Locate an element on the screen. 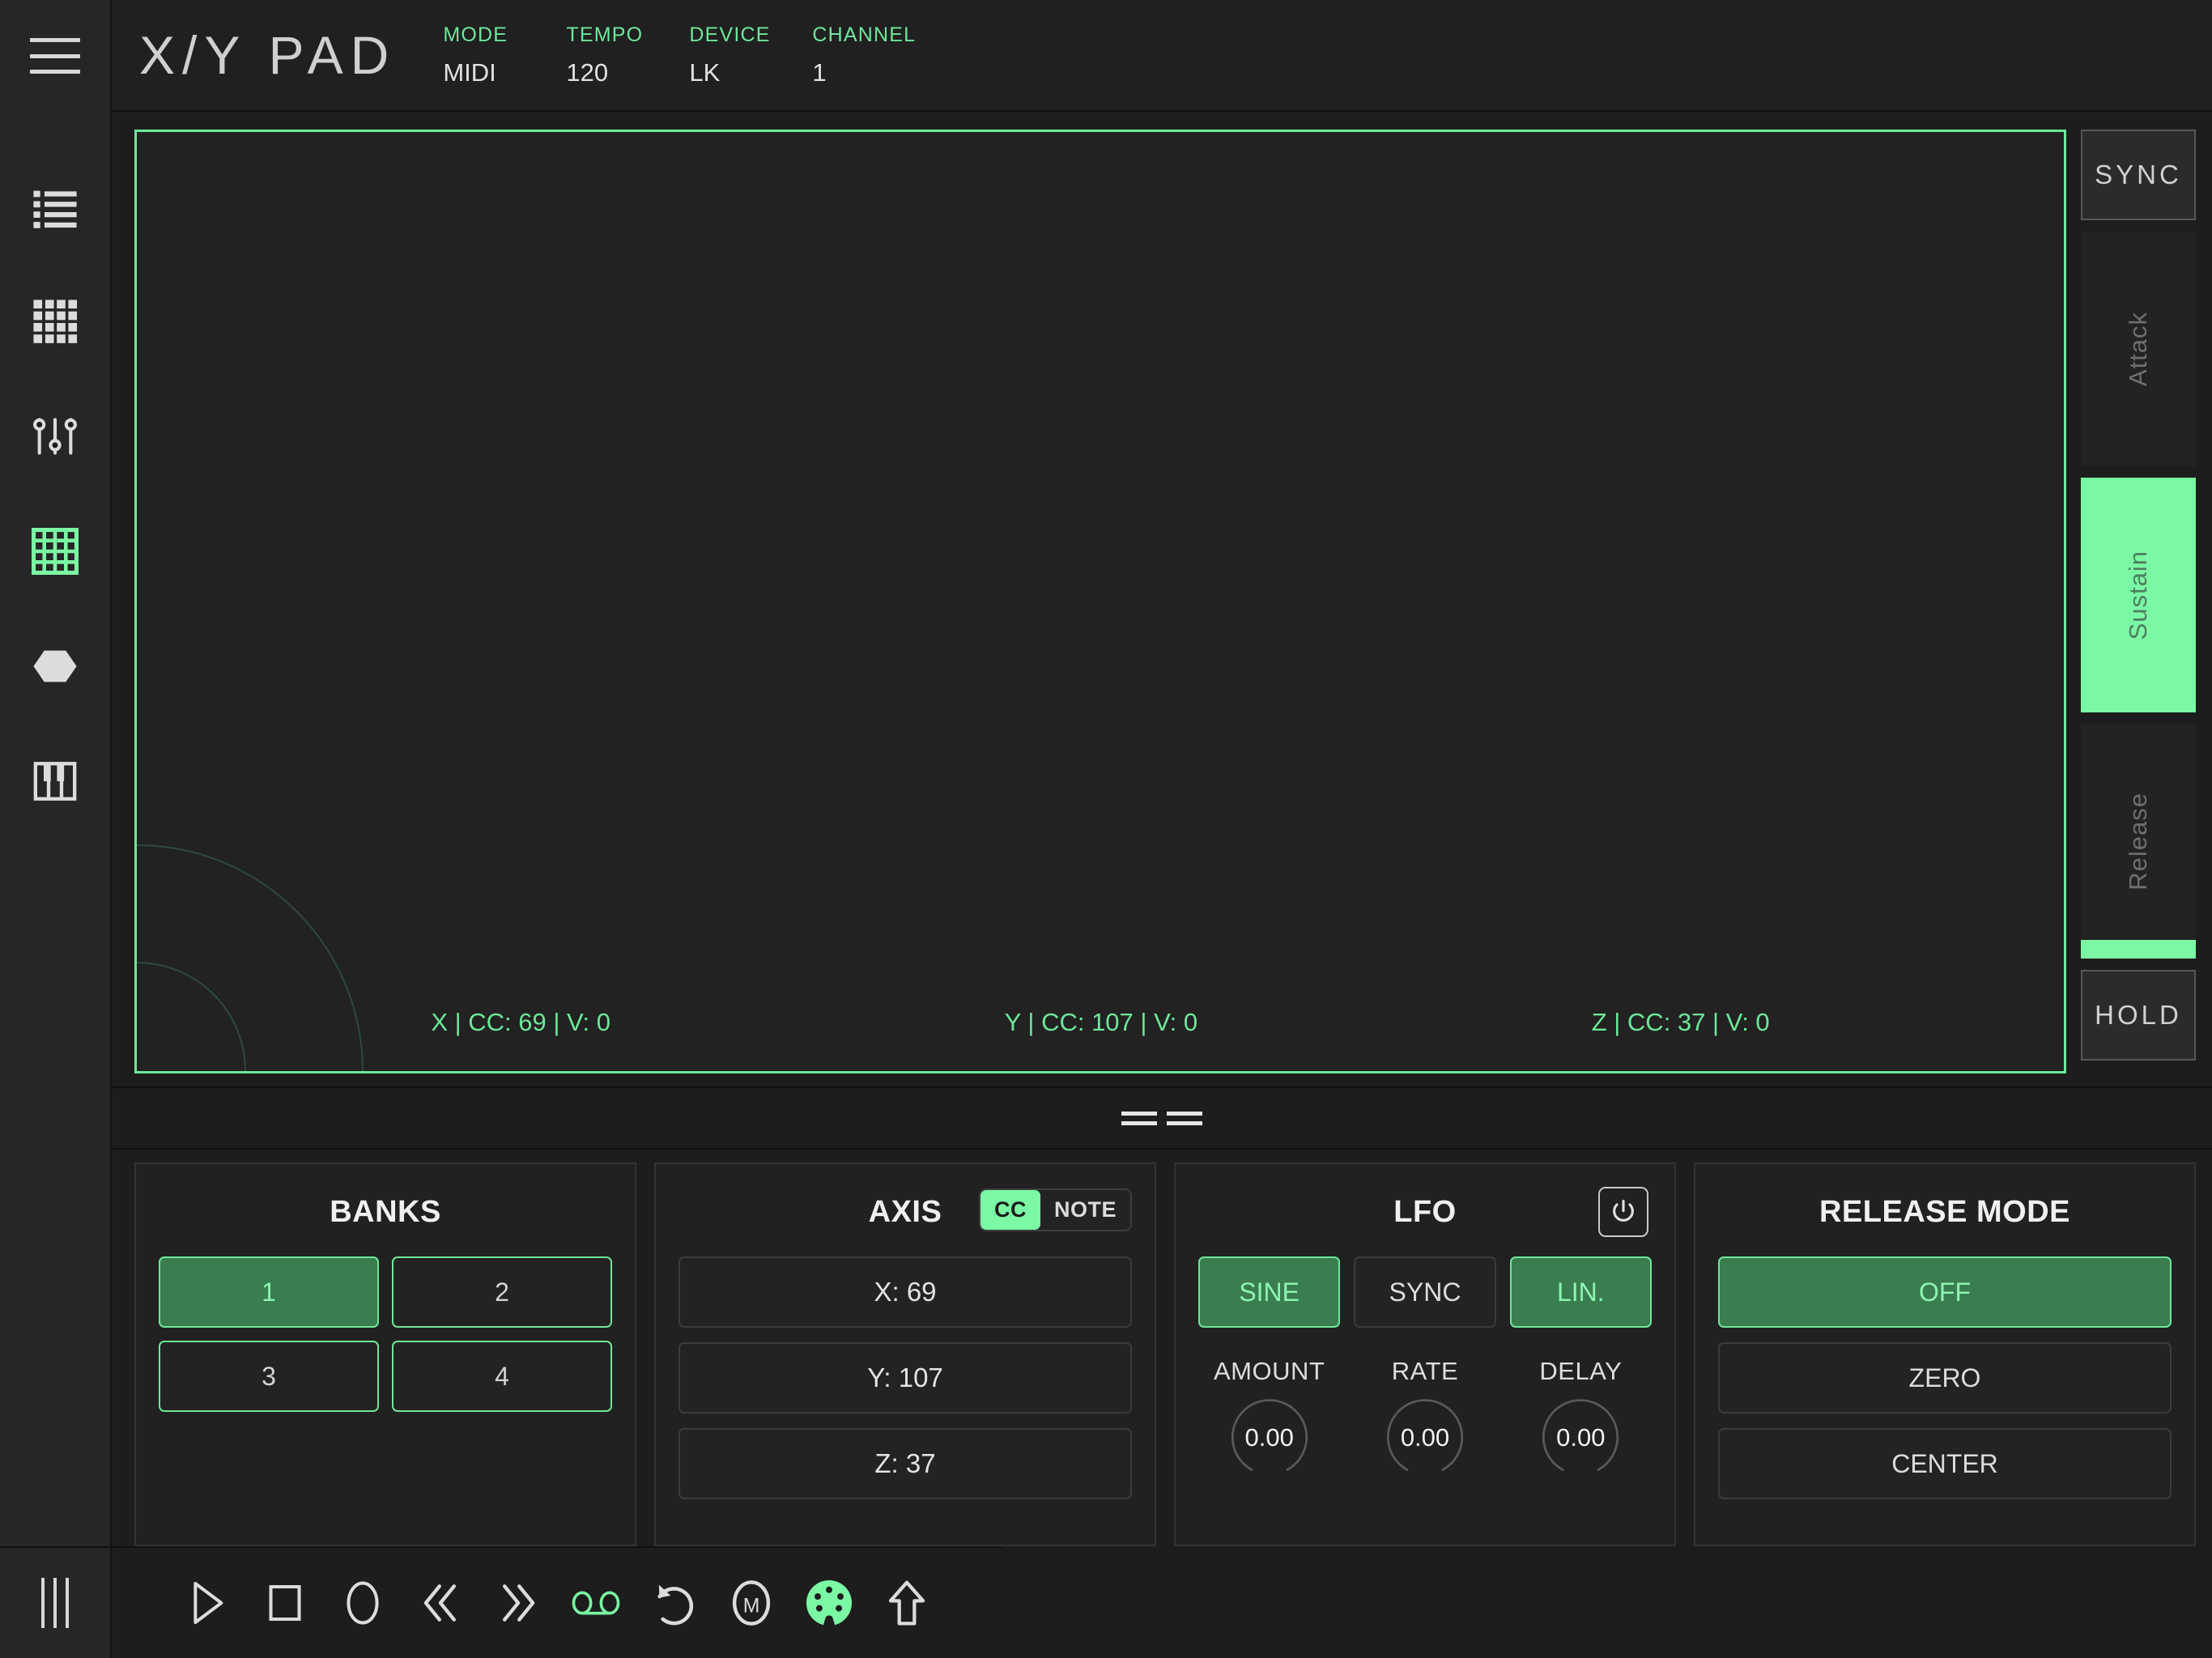 The height and width of the screenshot is (1658, 2212). release-mode-panel: RELEASE MODE OFF ZERO CENTER is located at coordinates (1945, 1354).